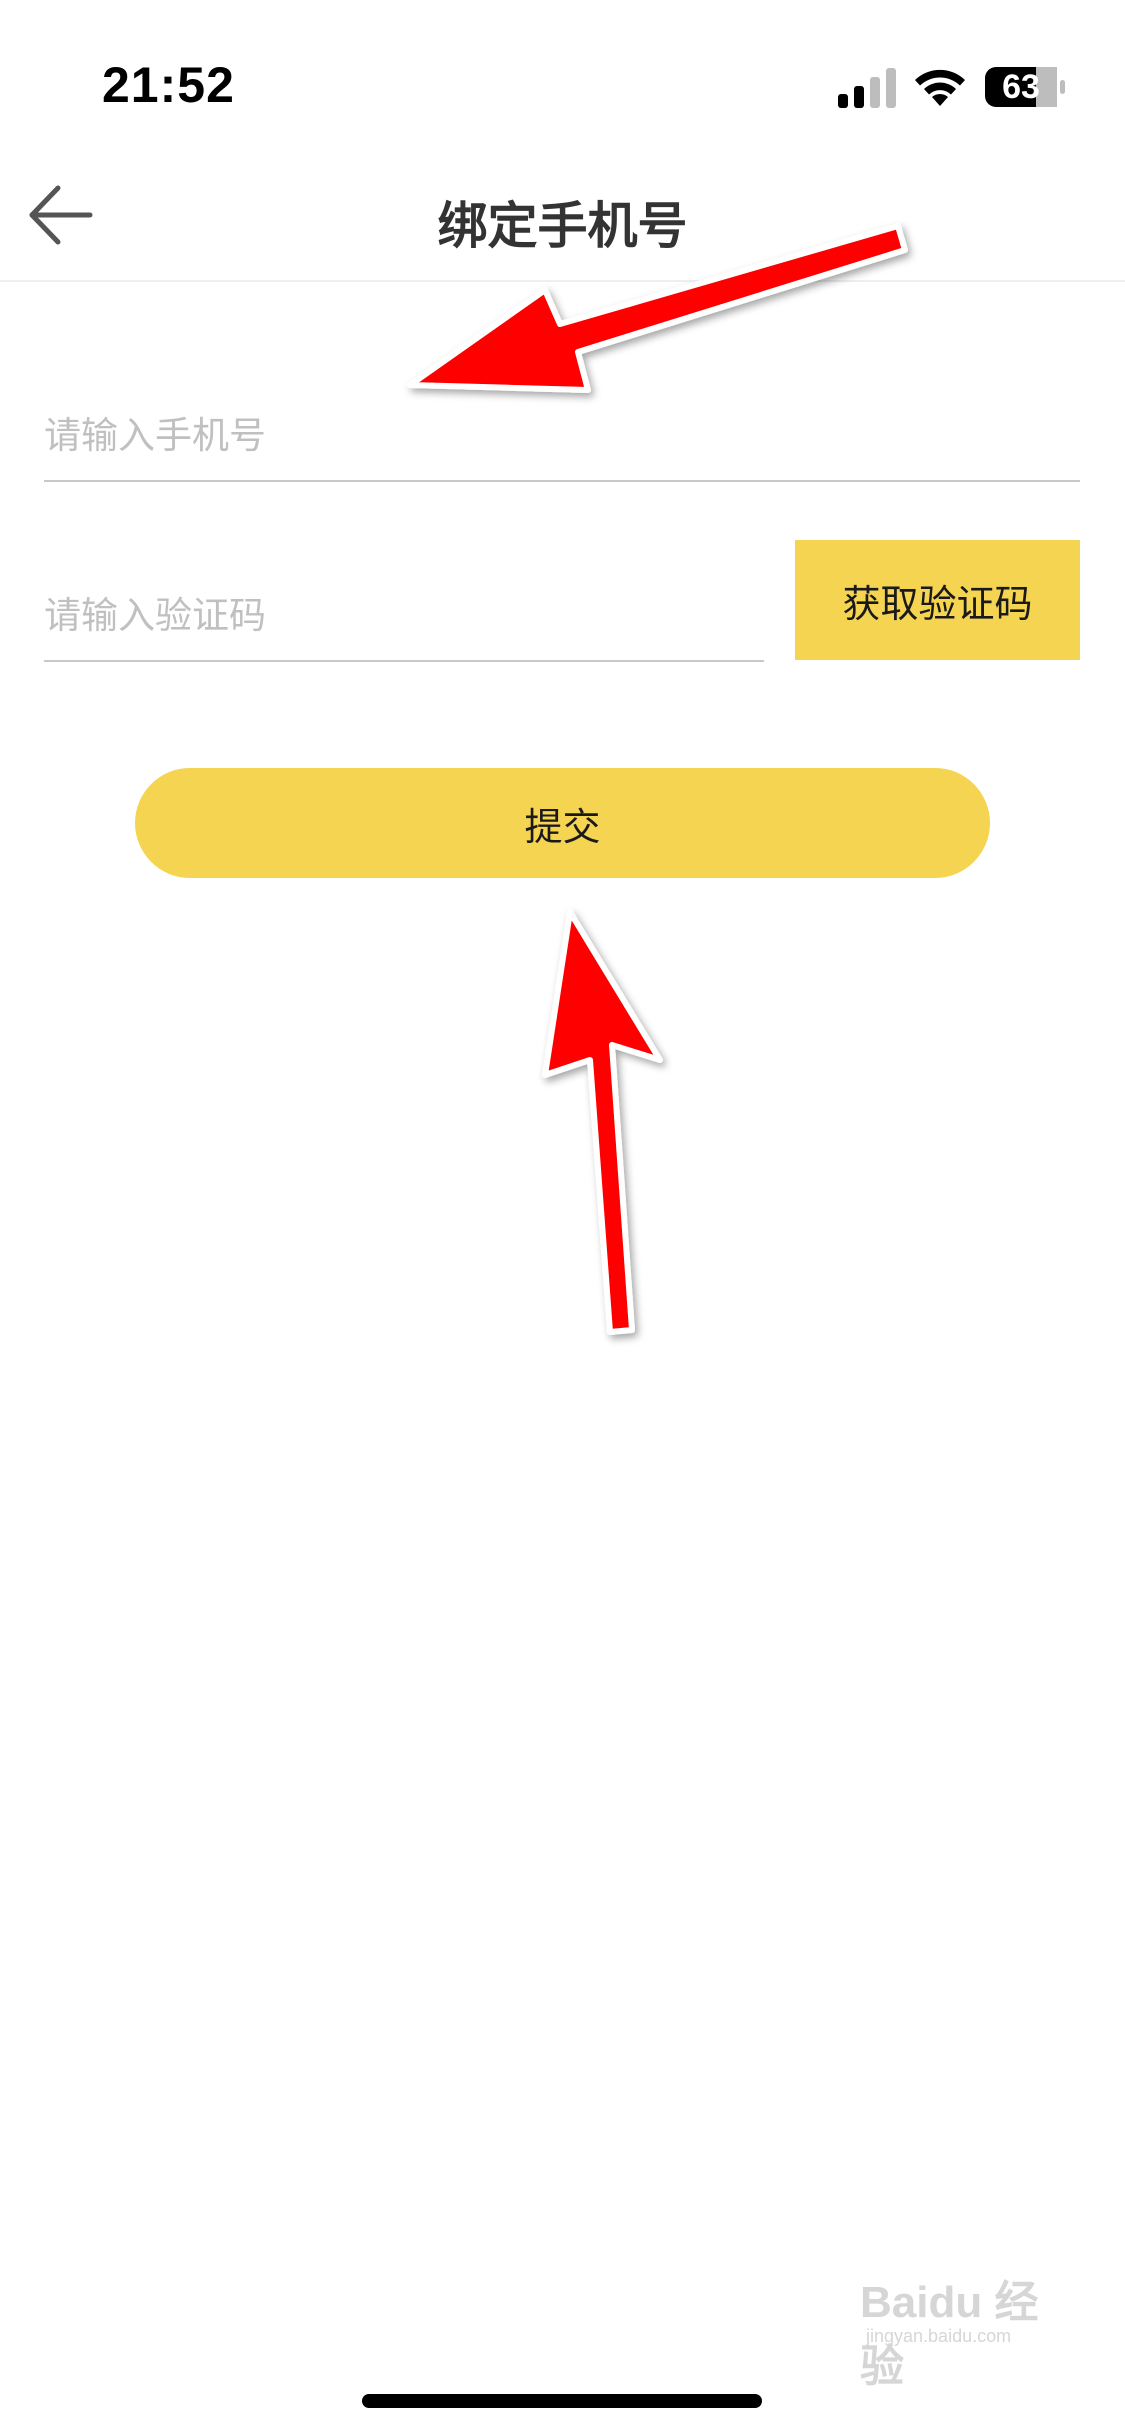 The image size is (1125, 2436). I want to click on status-time: 21:52, so click(168, 85).